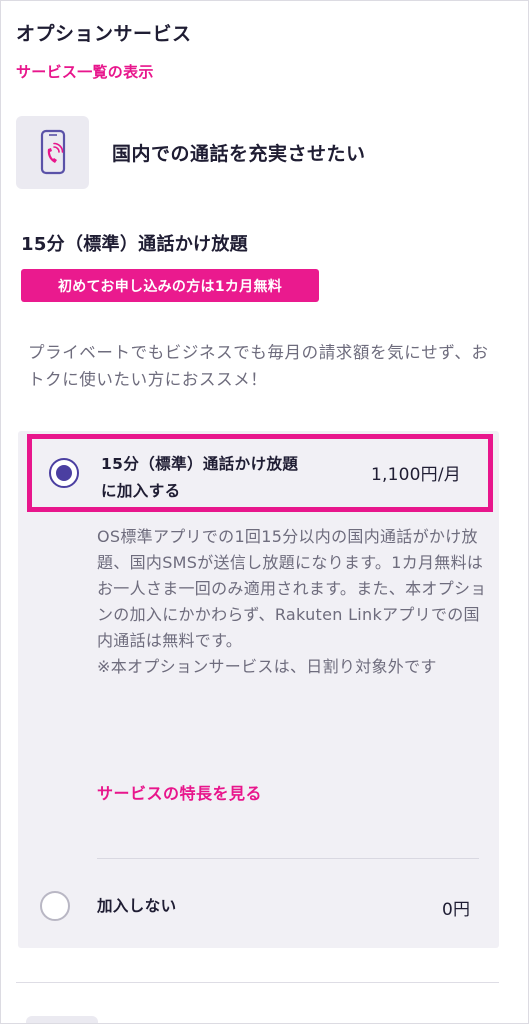 This screenshot has height=1024, width=529. Describe the element at coordinates (85, 71) in the screenshot. I see `service-list-link: サービス一覧の表示` at that location.